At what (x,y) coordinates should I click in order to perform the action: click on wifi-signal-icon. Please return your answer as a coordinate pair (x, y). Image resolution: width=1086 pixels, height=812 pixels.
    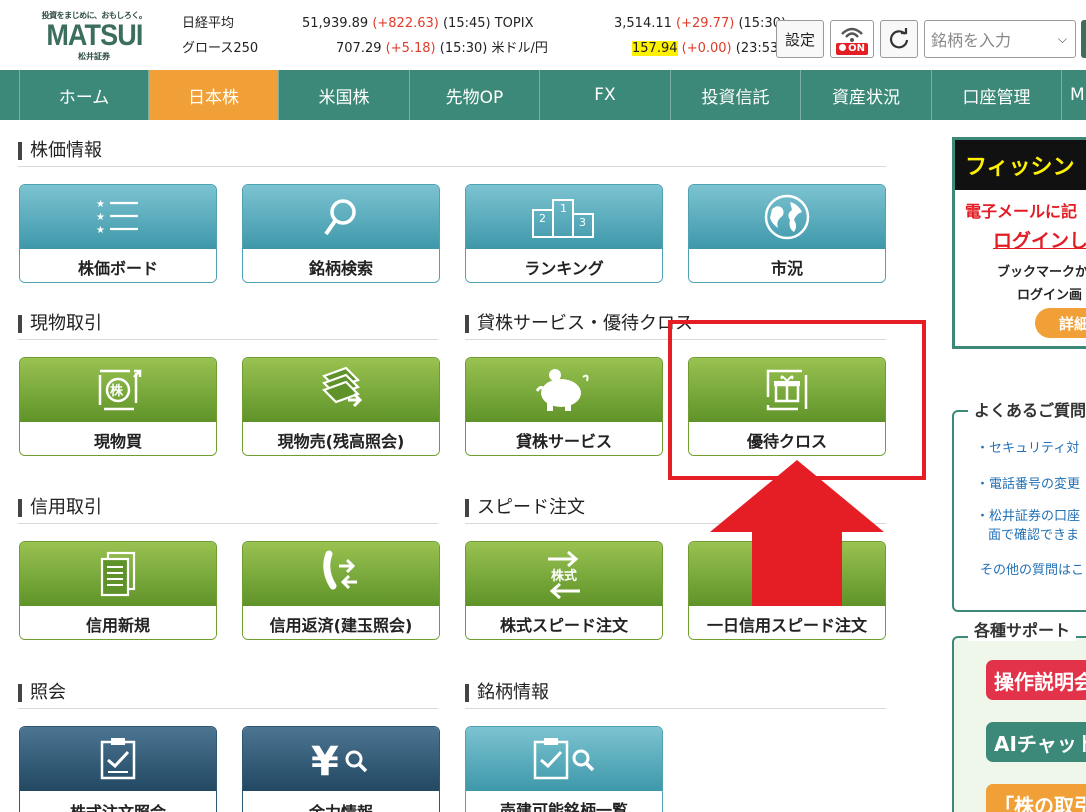
    Looking at the image, I should click on (852, 34).